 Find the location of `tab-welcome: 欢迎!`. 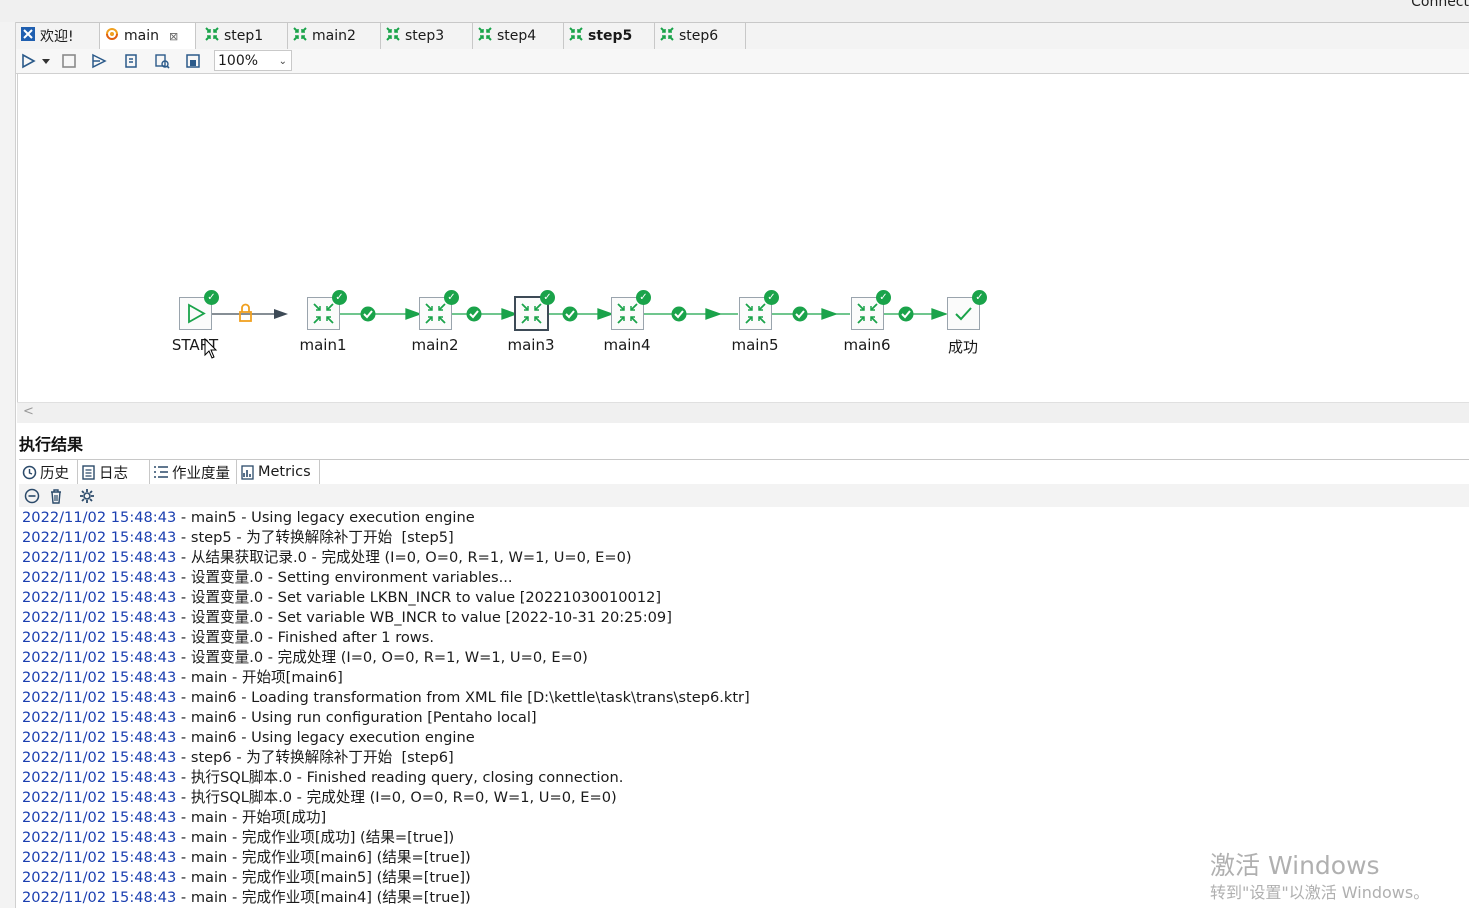

tab-welcome: 欢迎! is located at coordinates (58, 36).